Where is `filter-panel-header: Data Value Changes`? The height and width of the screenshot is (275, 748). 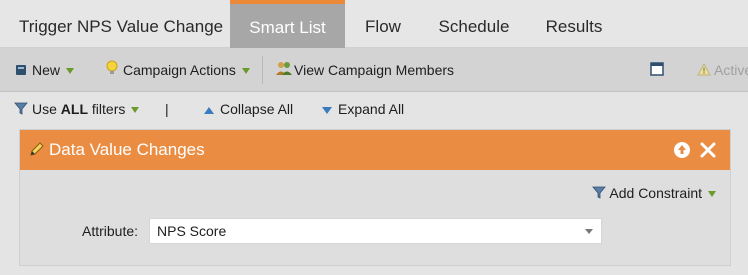 filter-panel-header: Data Value Changes is located at coordinates (375, 150).